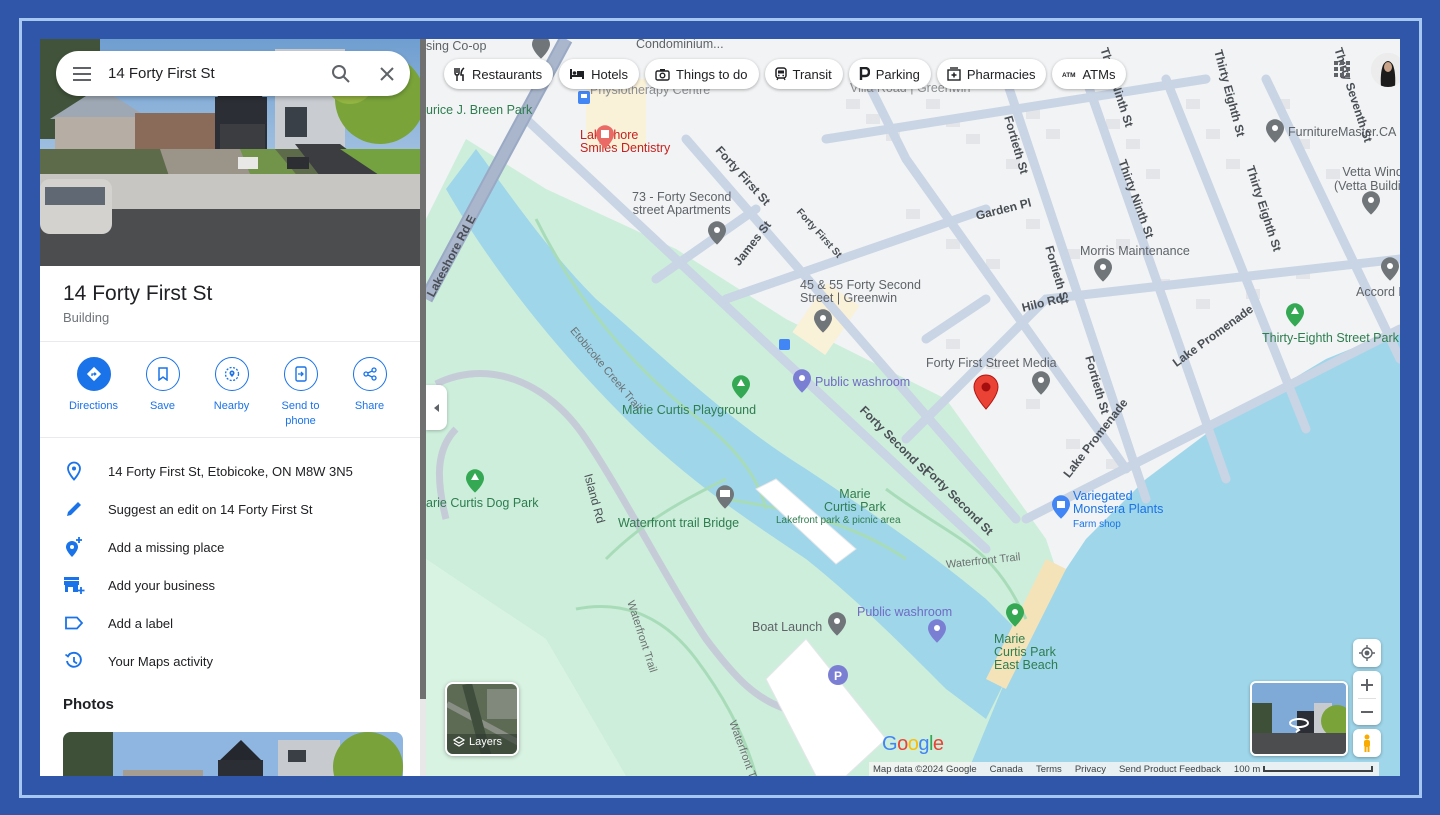  Describe the element at coordinates (231, 374) in the screenshot. I see `nearby-icon` at that location.